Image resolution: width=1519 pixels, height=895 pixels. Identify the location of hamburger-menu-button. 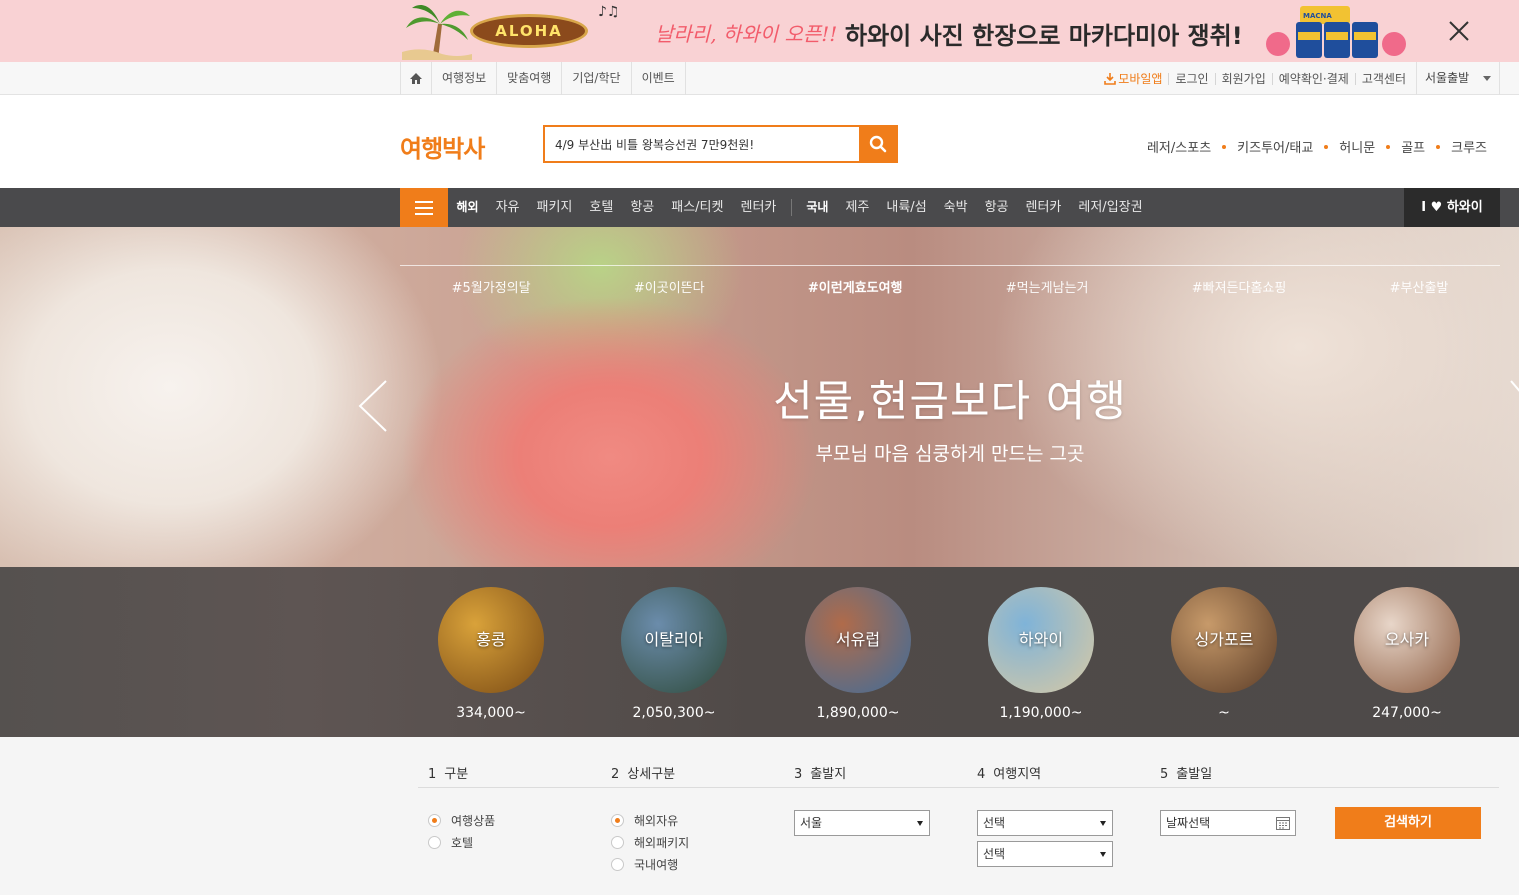
(424, 207).